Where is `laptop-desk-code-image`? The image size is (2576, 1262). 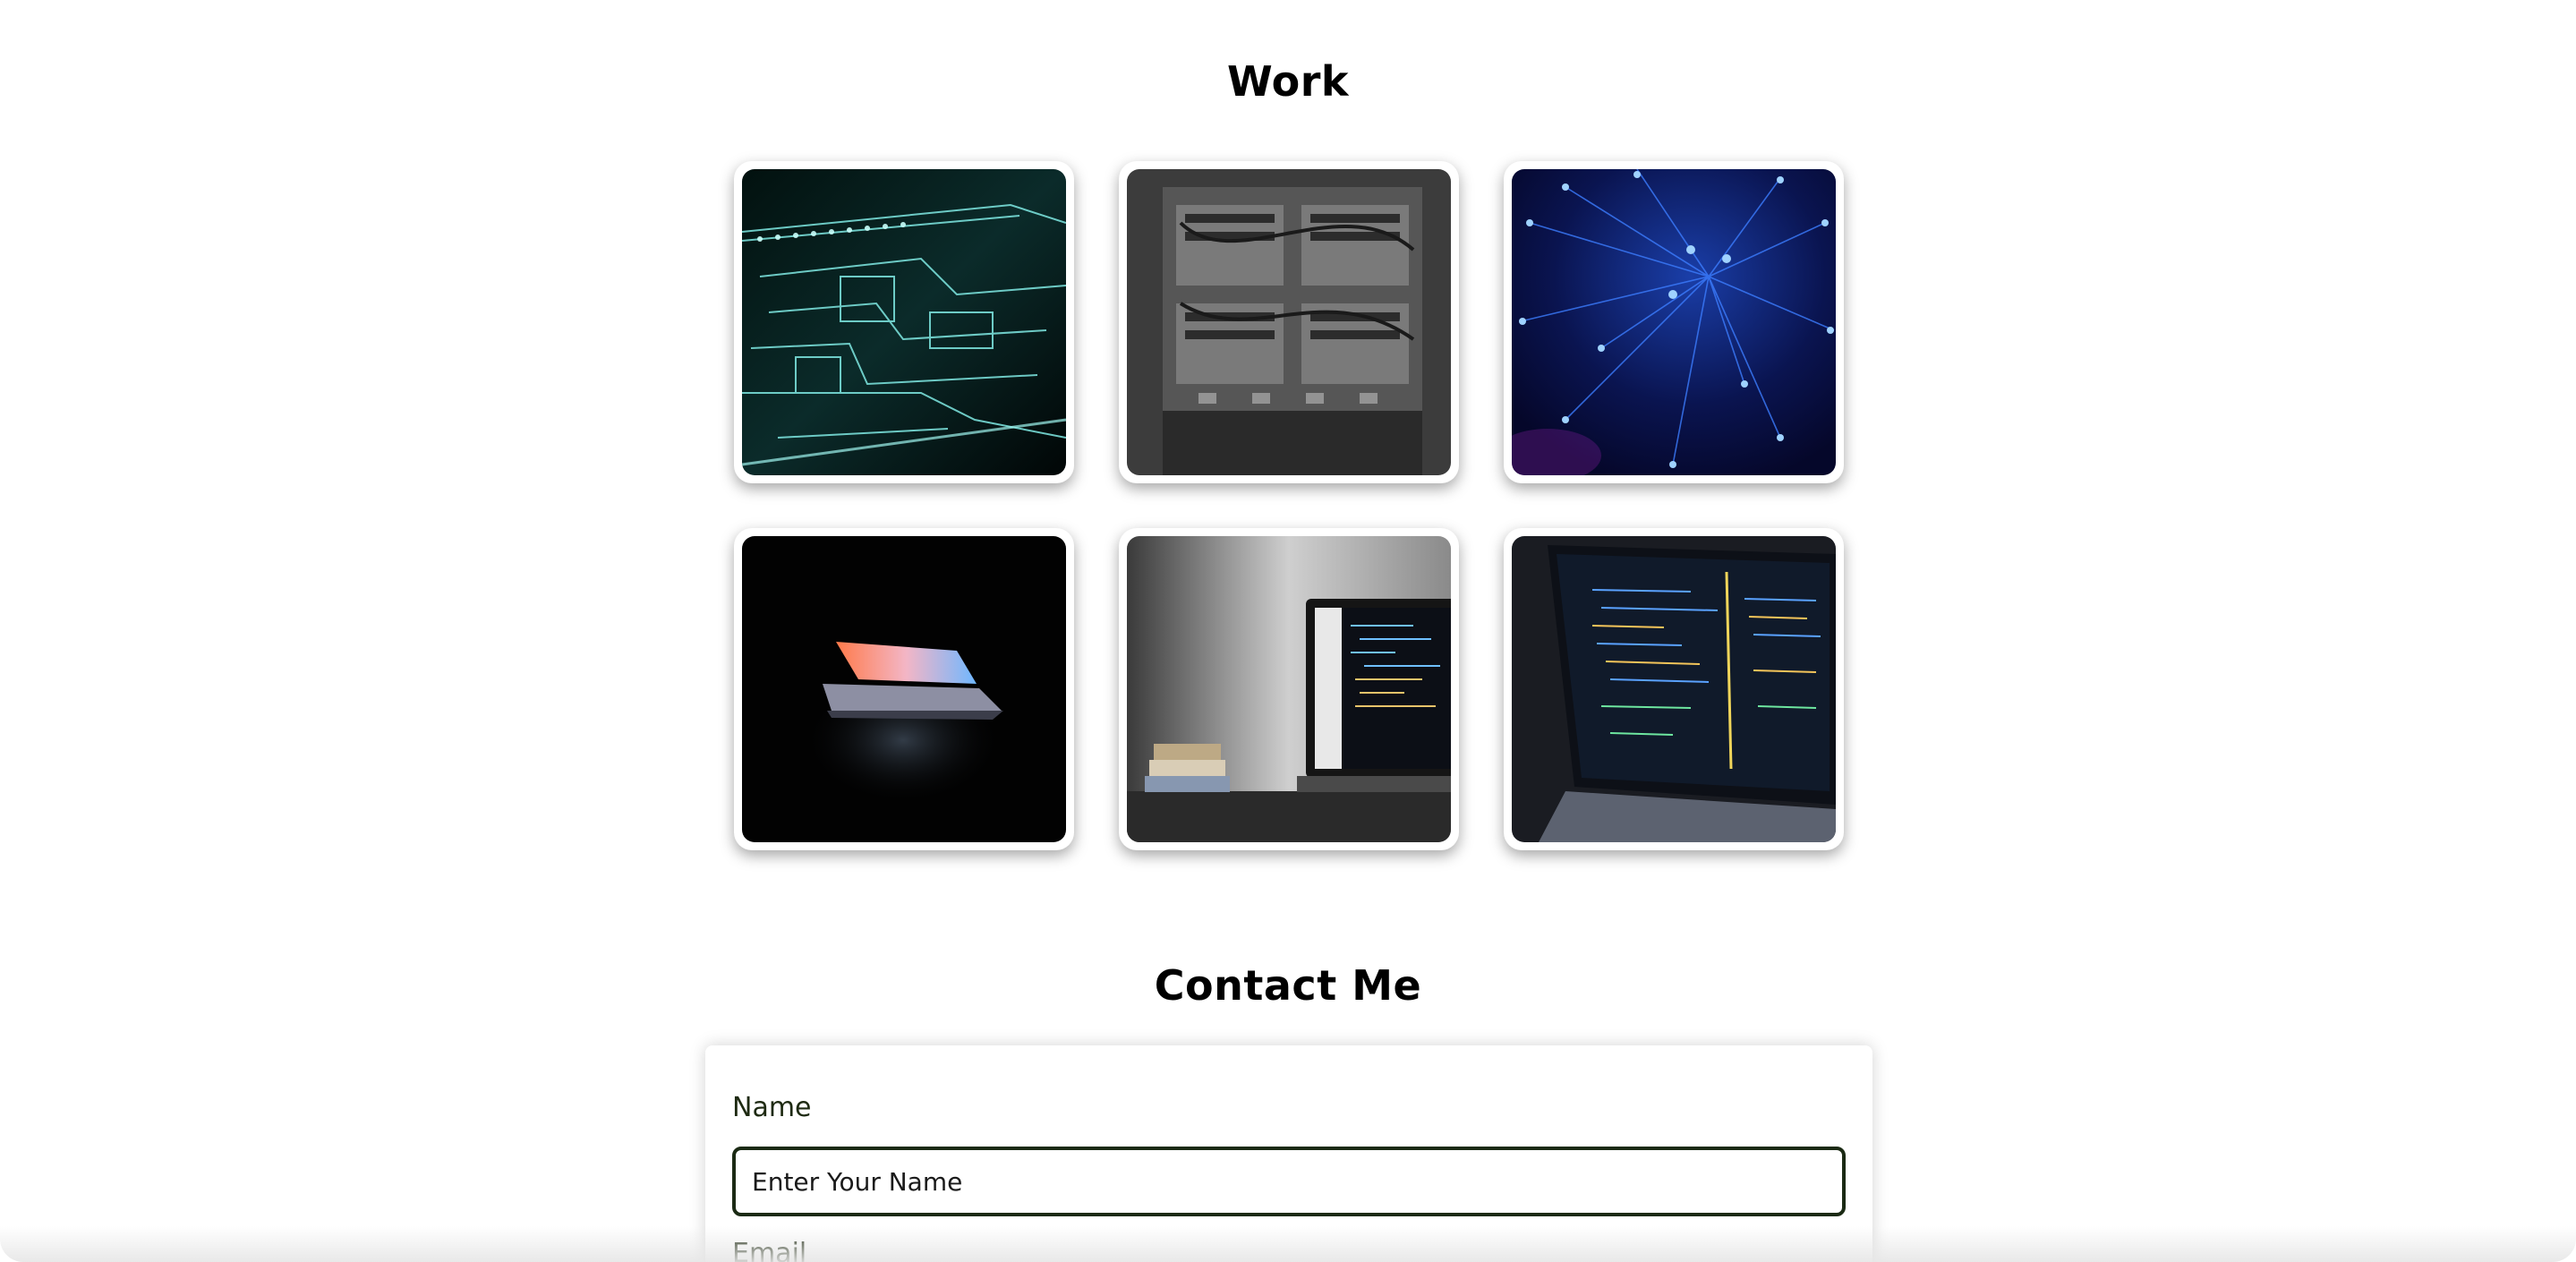
laptop-desk-code-image is located at coordinates (1289, 689).